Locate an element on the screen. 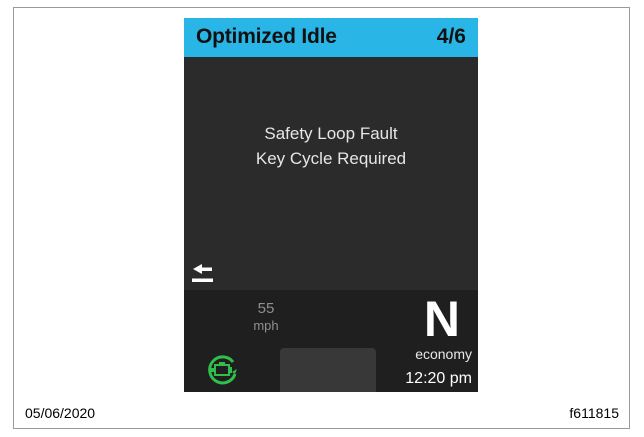  fault-message-line-1: Safety Loop Fault is located at coordinates (331, 133).